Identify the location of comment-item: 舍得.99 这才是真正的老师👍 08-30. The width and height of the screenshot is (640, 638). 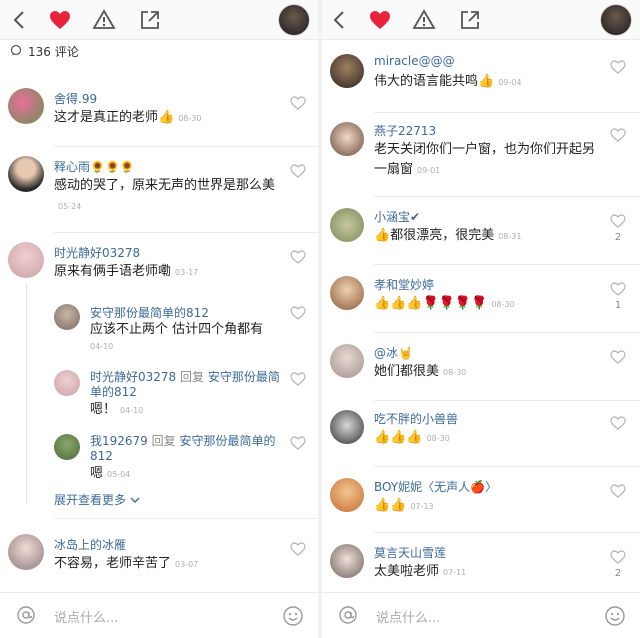
(159, 112).